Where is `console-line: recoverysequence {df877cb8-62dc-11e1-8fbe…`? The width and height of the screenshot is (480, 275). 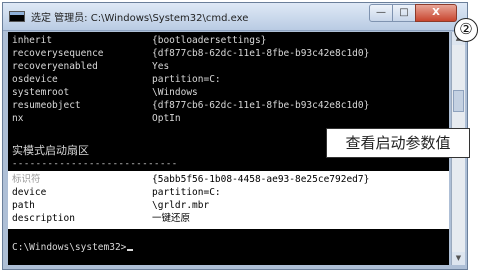
console-line: recoverysequence {df877cb8-62dc-11e1-8fbe… is located at coordinates (191, 53).